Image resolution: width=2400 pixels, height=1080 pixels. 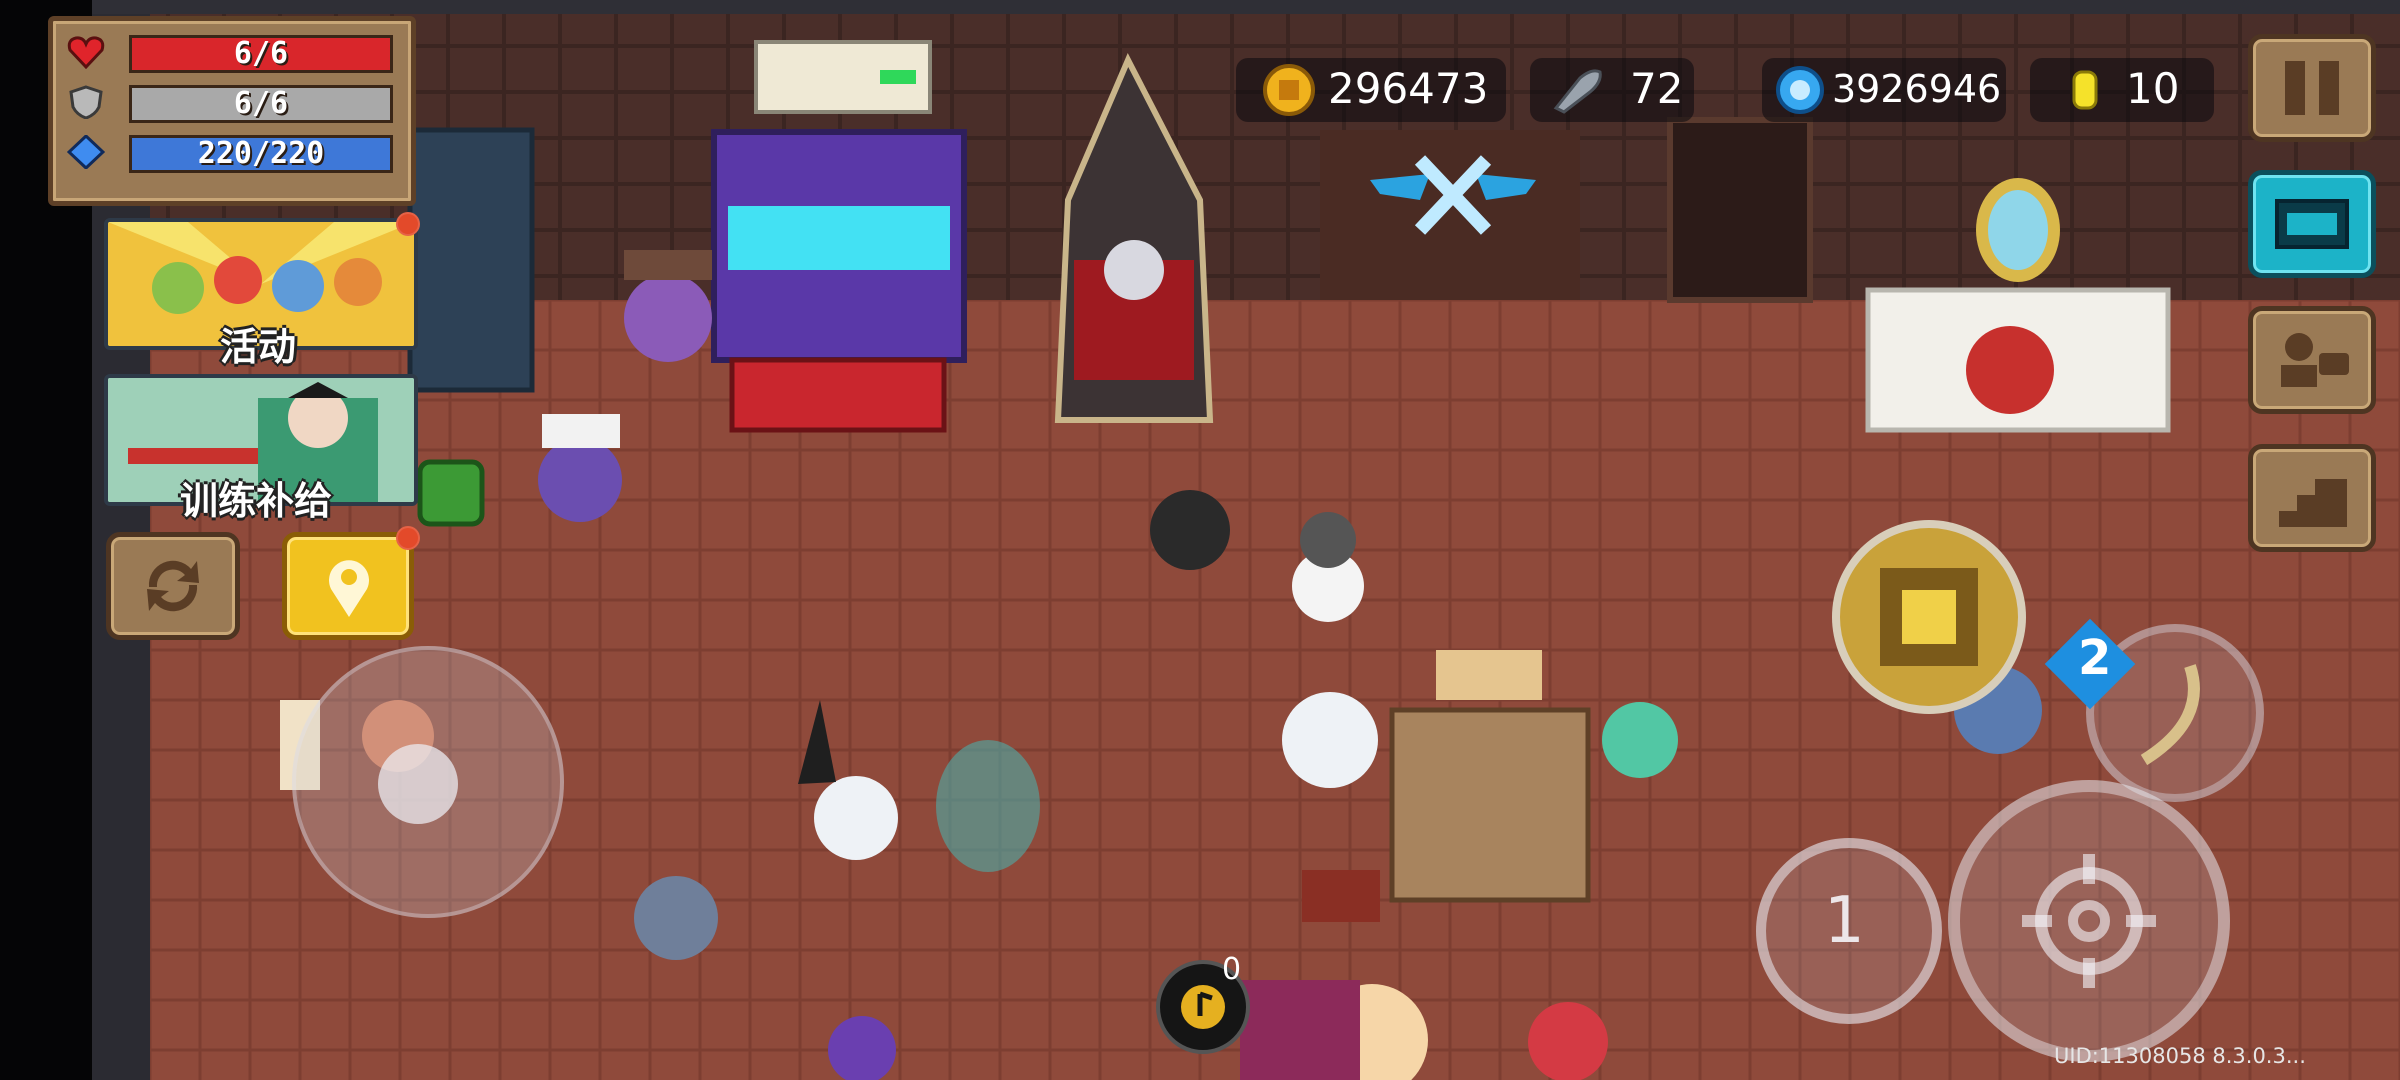 I want to click on location-notification-dot, so click(x=408, y=538).